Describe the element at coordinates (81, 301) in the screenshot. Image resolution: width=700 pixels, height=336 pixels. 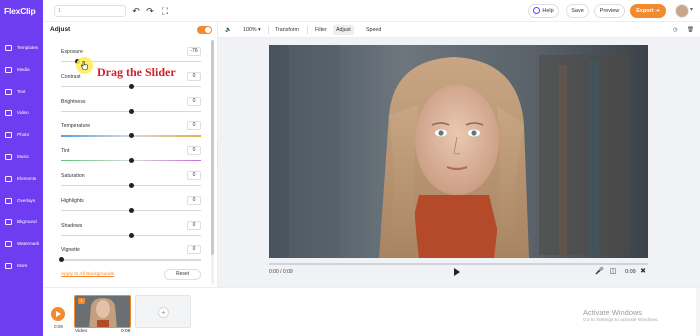
I see `clip-number-badge: 1` at that location.